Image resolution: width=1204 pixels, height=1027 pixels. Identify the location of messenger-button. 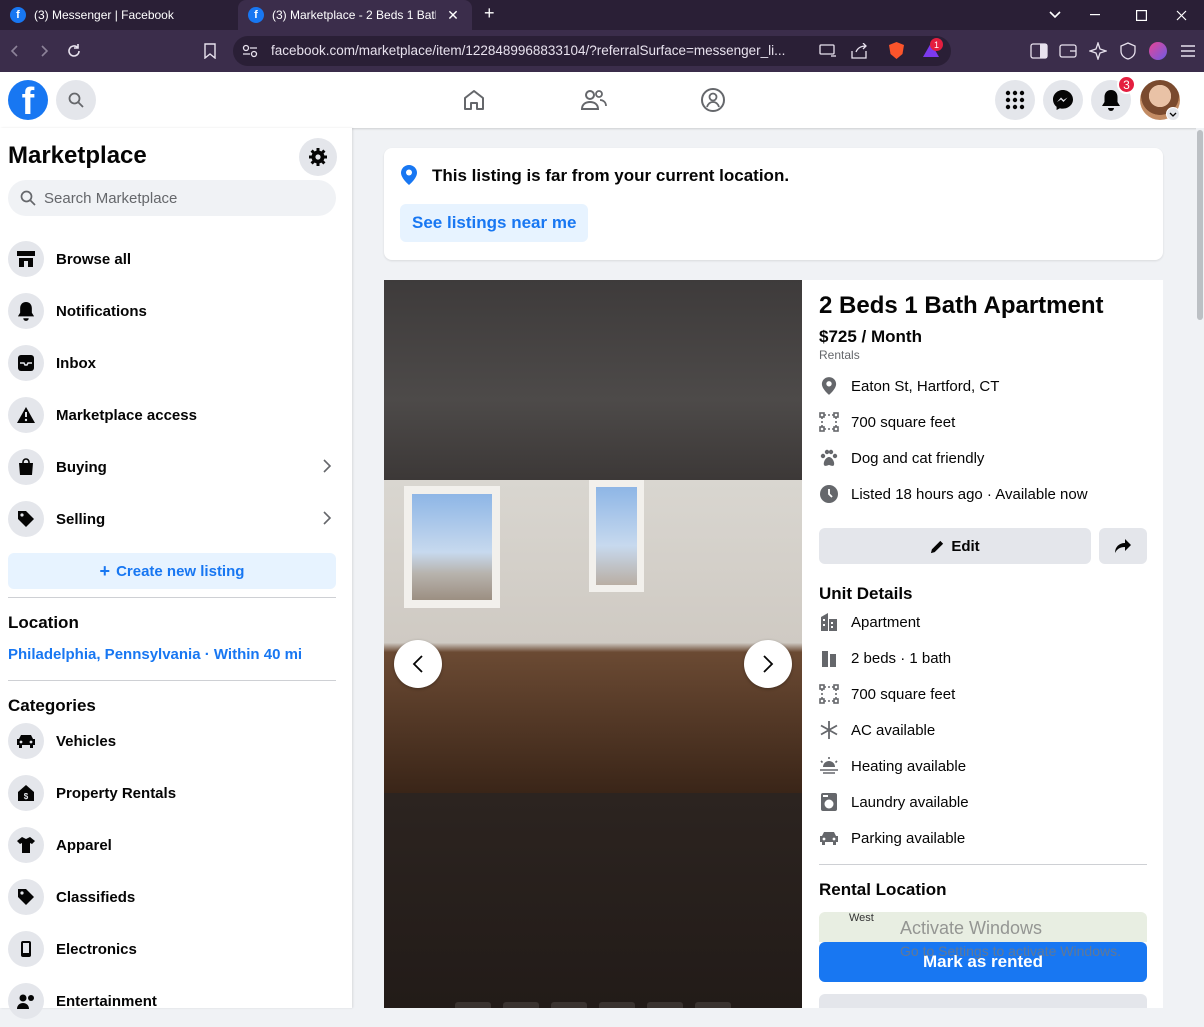
(1063, 100).